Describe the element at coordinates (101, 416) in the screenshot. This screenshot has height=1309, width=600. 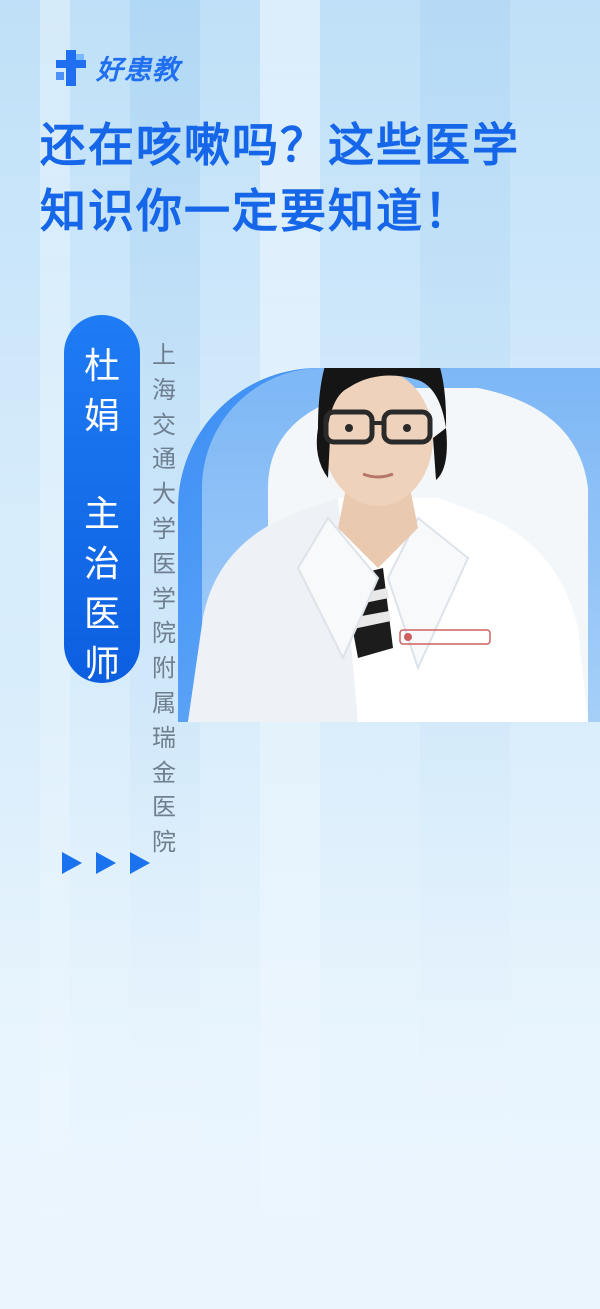
I see `doctor-name-char: 娟` at that location.